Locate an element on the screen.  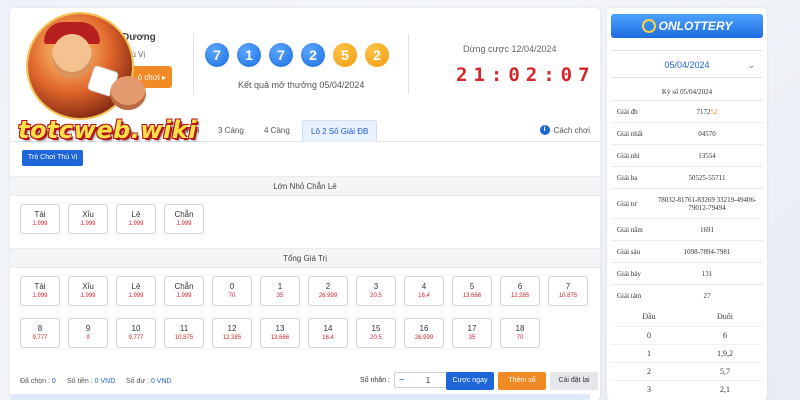
prize-row: Giải nhất 04570 is located at coordinates (687, 133).